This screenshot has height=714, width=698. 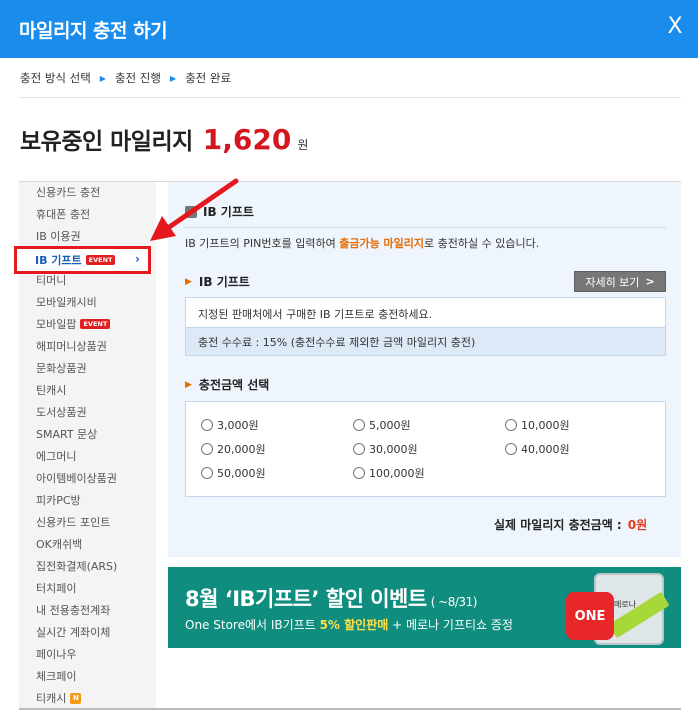 I want to click on sidebar-item-label: SMART 문상, so click(x=67, y=434).